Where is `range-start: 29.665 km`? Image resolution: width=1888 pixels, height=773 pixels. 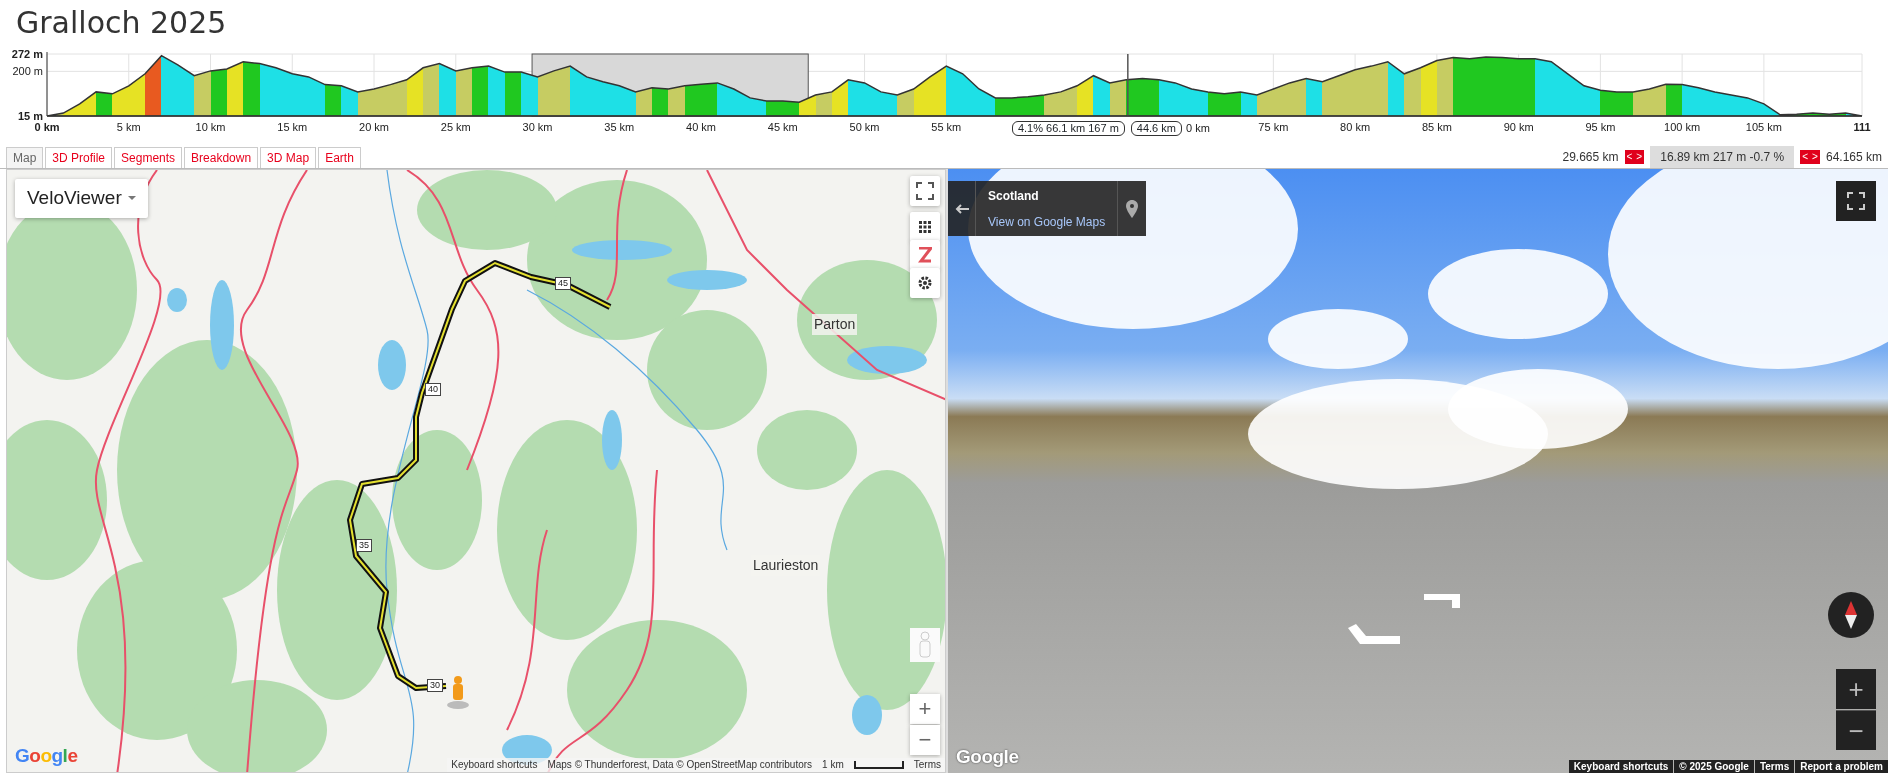 range-start: 29.665 km is located at coordinates (1590, 157).